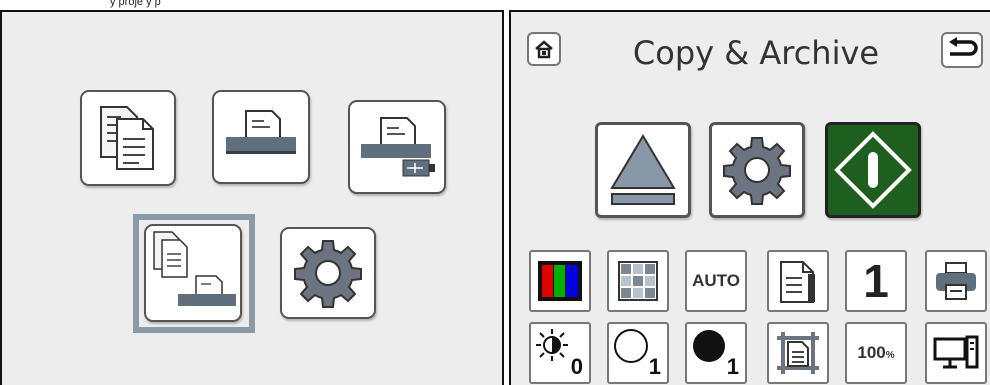 The image size is (990, 385). I want to click on home-icon, so click(544, 49).